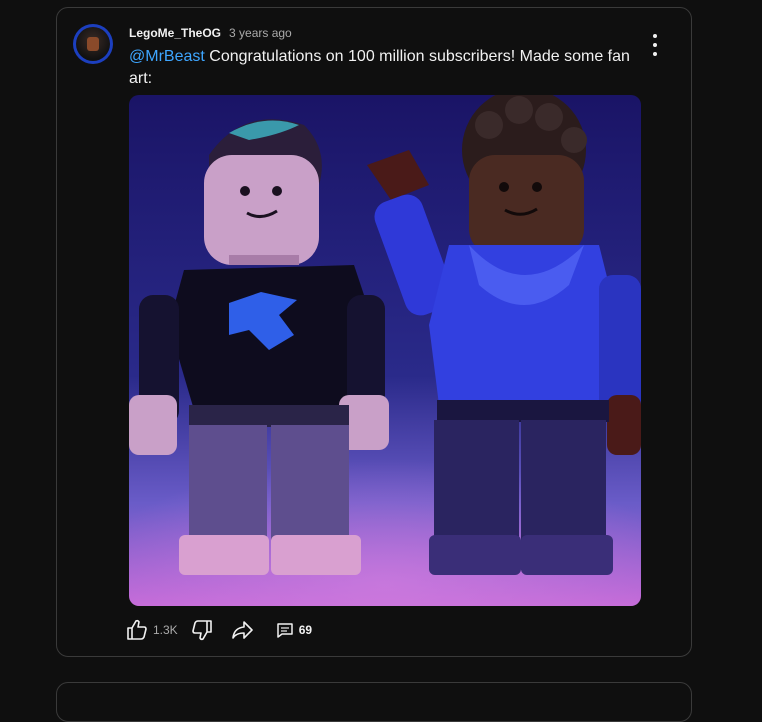 The image size is (762, 722). What do you see at coordinates (374, 702) in the screenshot?
I see `next-post-card` at bounding box center [374, 702].